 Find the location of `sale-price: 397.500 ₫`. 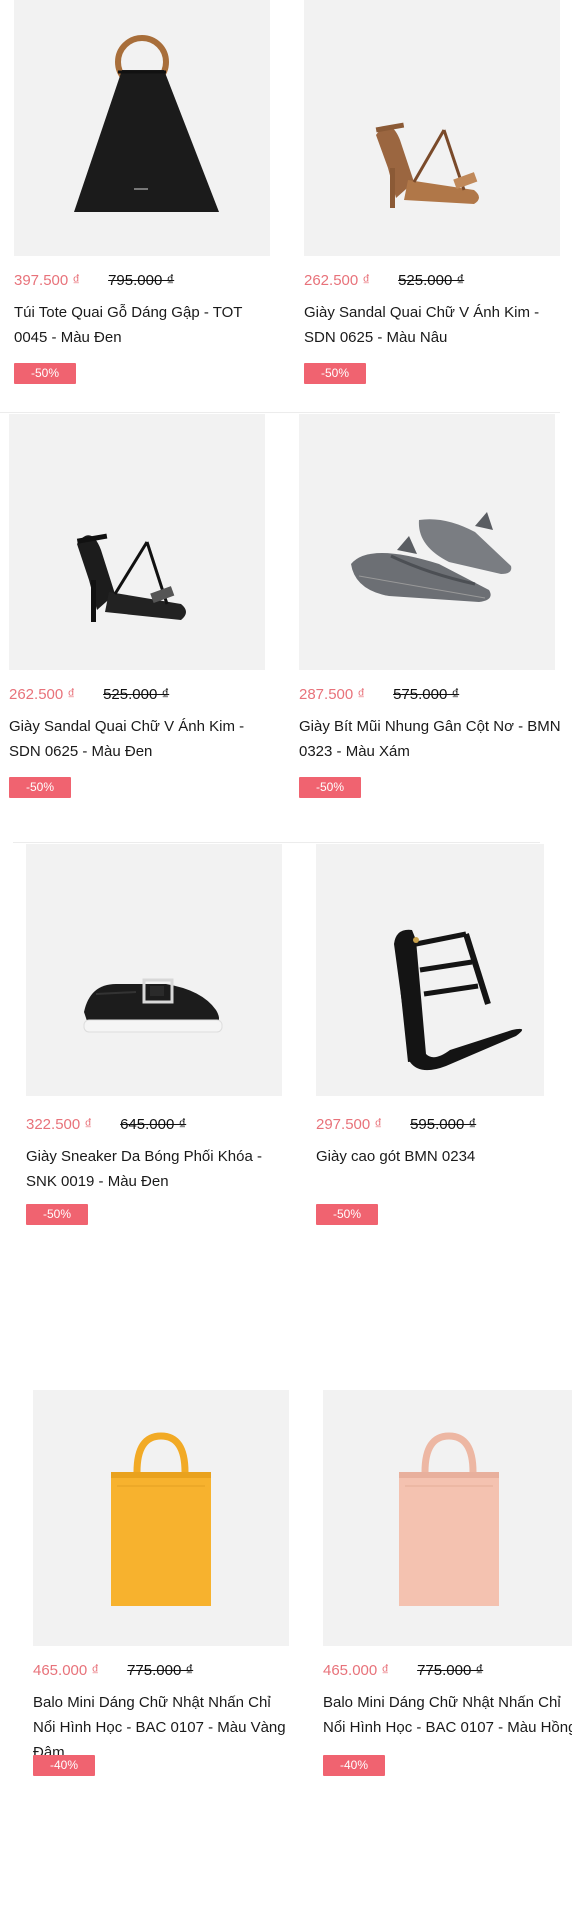

sale-price: 397.500 ₫ is located at coordinates (47, 280).